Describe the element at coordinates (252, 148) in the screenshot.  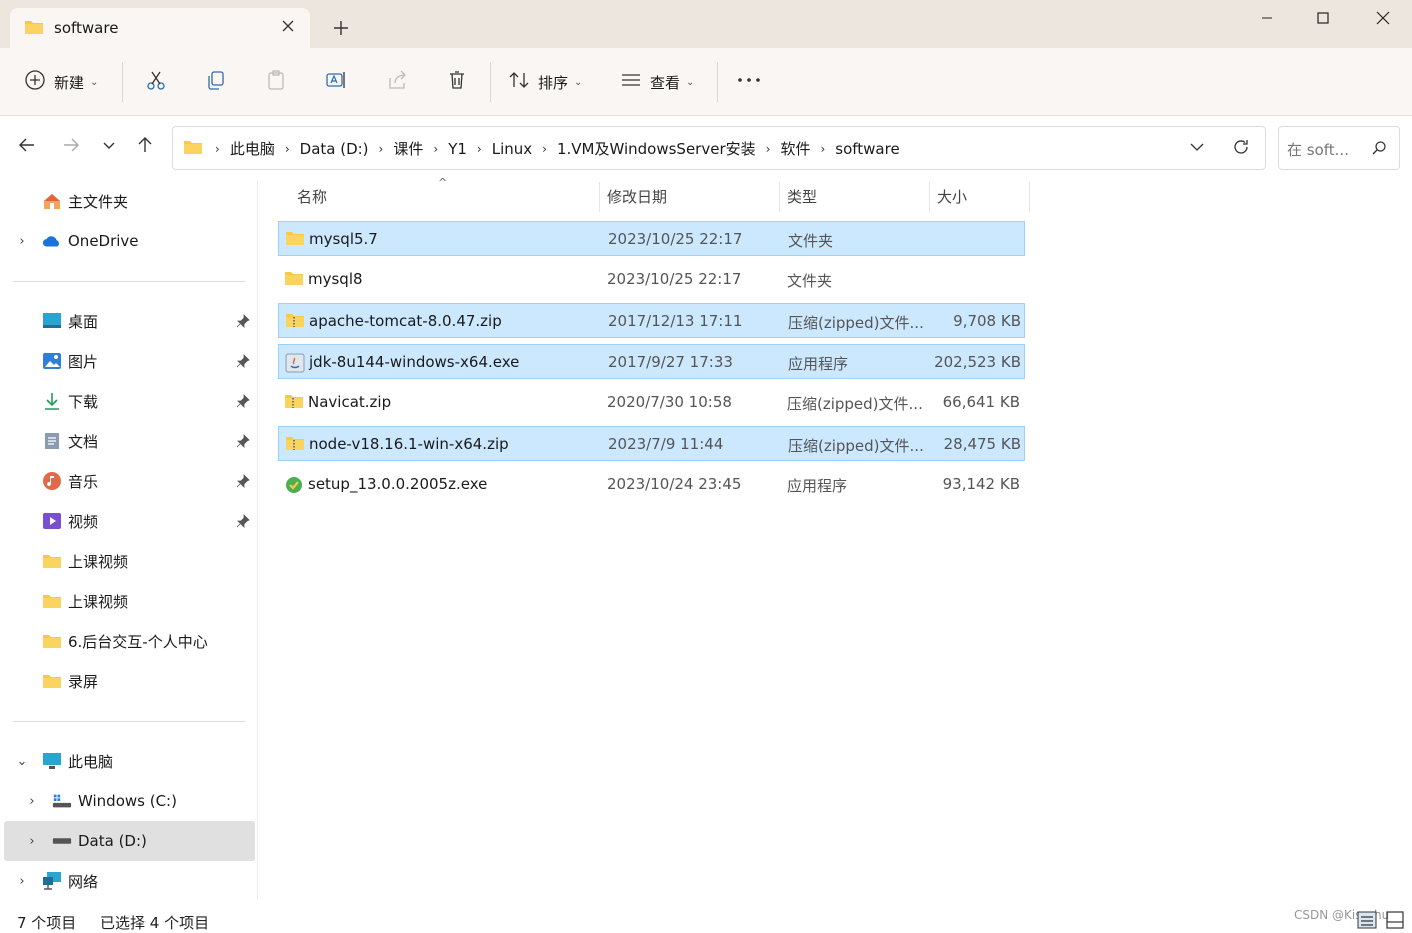
I see `breadcrumb-item: 此电脑` at that location.